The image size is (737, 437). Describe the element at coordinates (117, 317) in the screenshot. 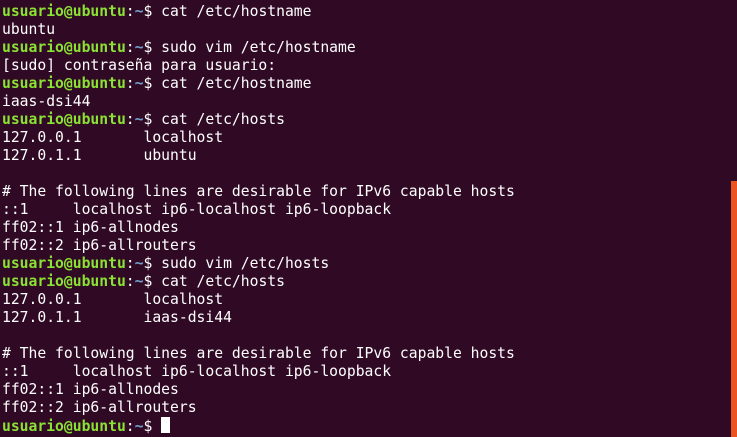

I see `output-line: 127.0.1.1 iaas-dsi44` at that location.